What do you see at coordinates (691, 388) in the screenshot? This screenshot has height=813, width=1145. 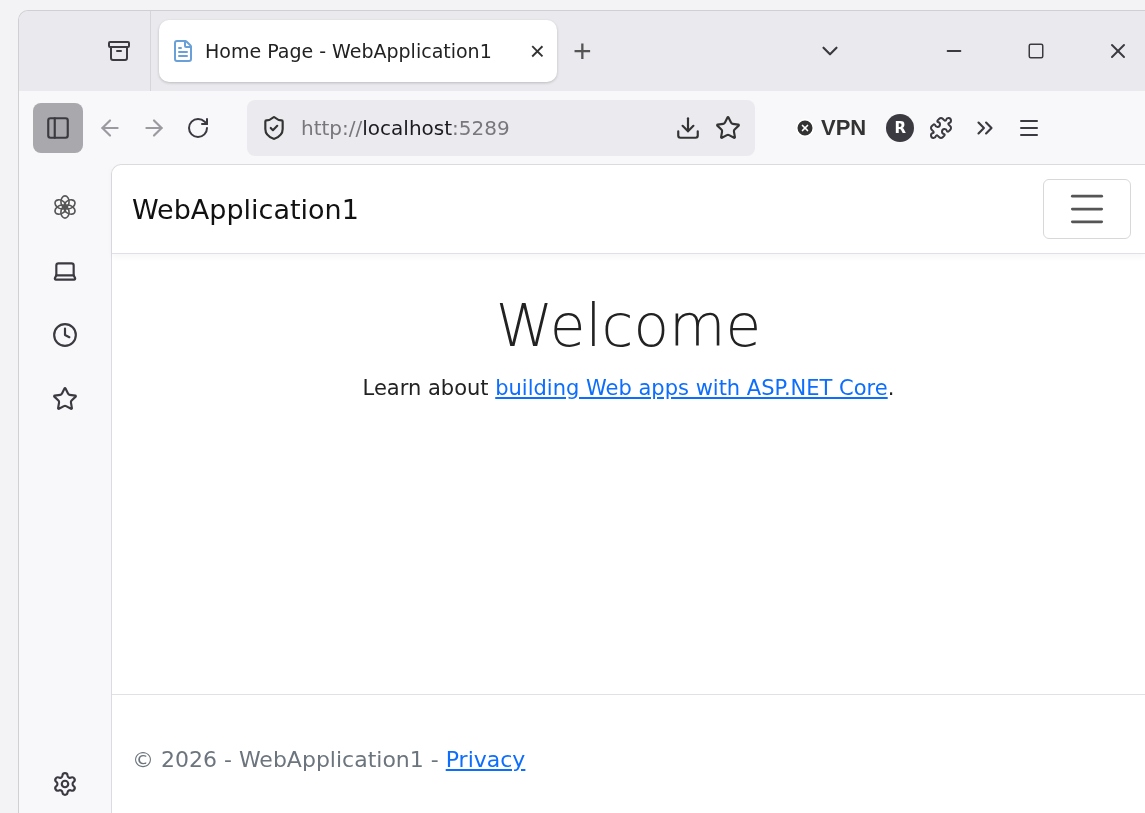 I see `docs-link: building Web apps with ASP.NET Core` at bounding box center [691, 388].